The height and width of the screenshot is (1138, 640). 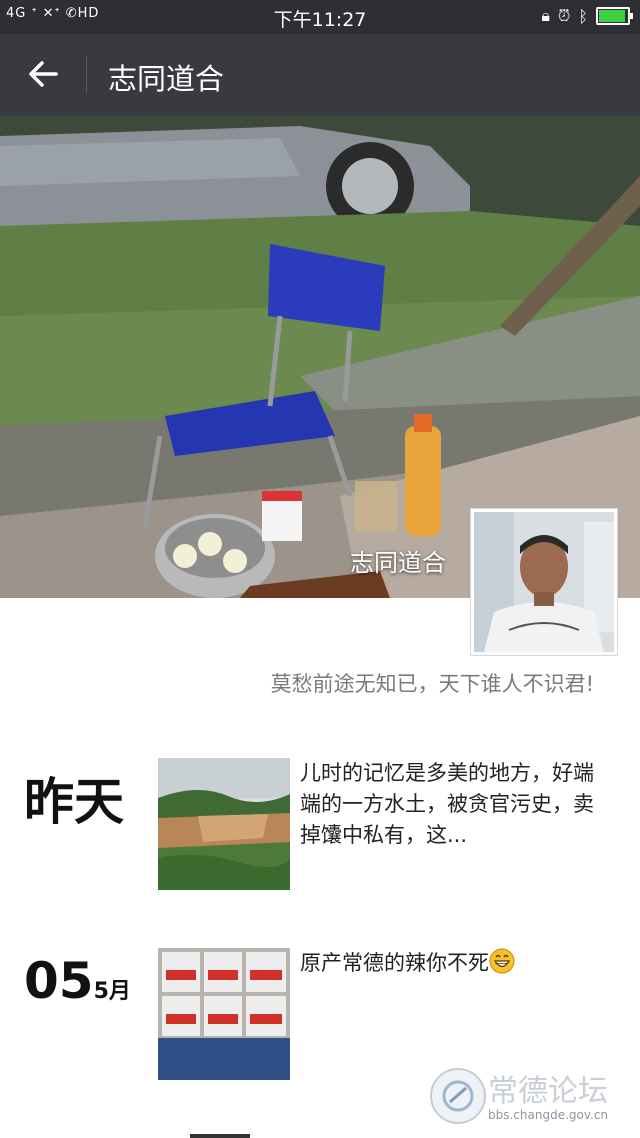 What do you see at coordinates (320, 75) in the screenshot?
I see `nav-bar: 志同道合` at bounding box center [320, 75].